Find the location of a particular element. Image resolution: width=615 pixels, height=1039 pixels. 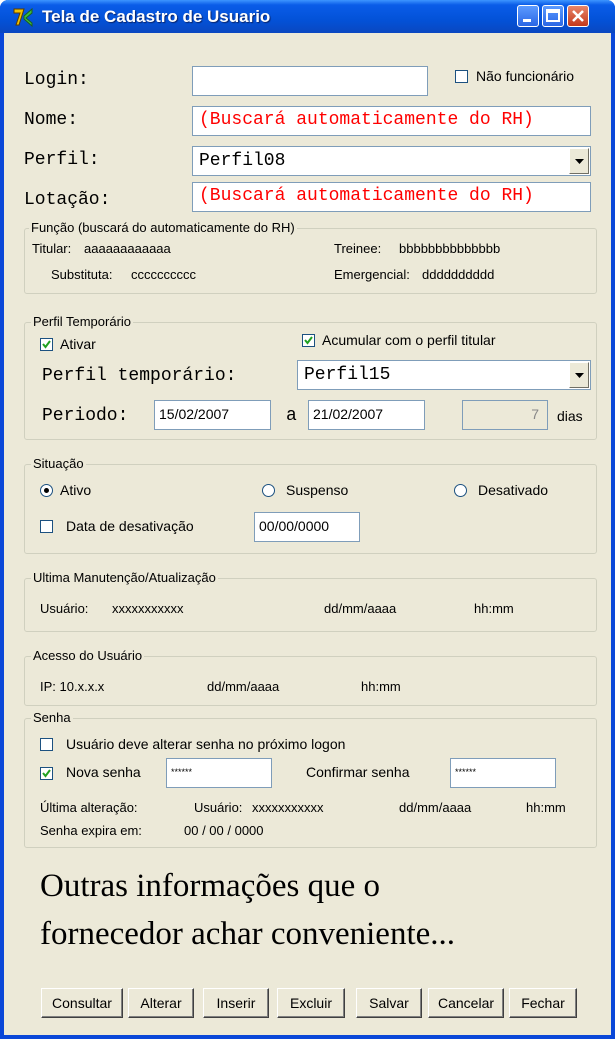

alterar-button: Alterar is located at coordinates (161, 1003).